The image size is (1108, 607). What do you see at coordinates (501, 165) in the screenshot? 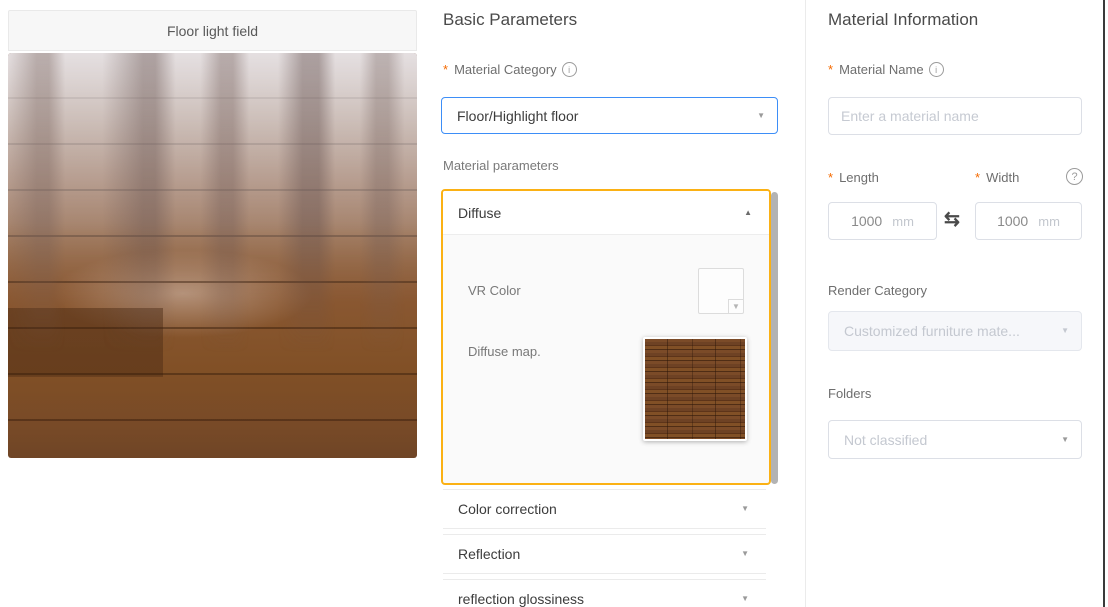
I see `material-parameters-label: Material parameters` at bounding box center [501, 165].